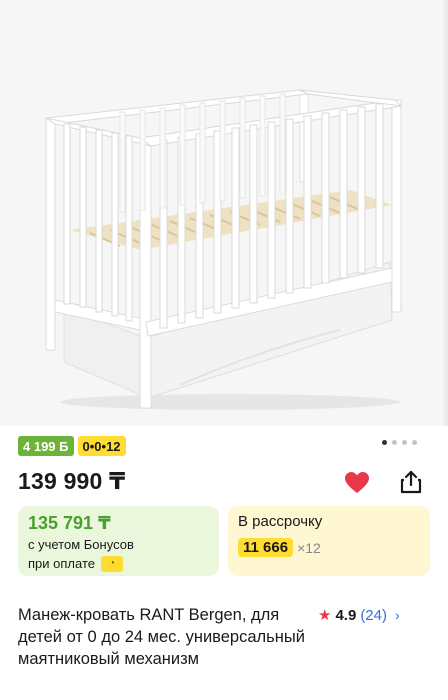  What do you see at coordinates (111, 564) in the screenshot?
I see `payment-logo-icon: ◔` at bounding box center [111, 564].